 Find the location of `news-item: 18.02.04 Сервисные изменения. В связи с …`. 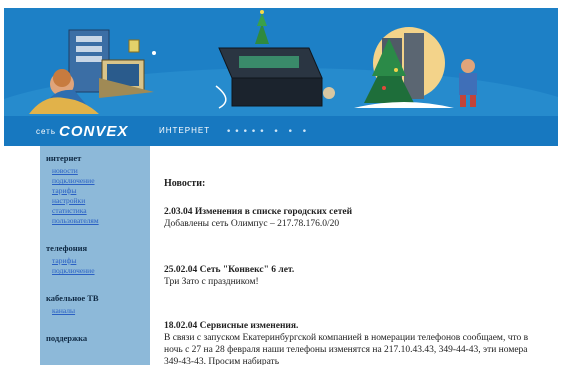

news-item: 18.02.04 Сервисные изменения. В связи с … is located at coordinates (353, 342).